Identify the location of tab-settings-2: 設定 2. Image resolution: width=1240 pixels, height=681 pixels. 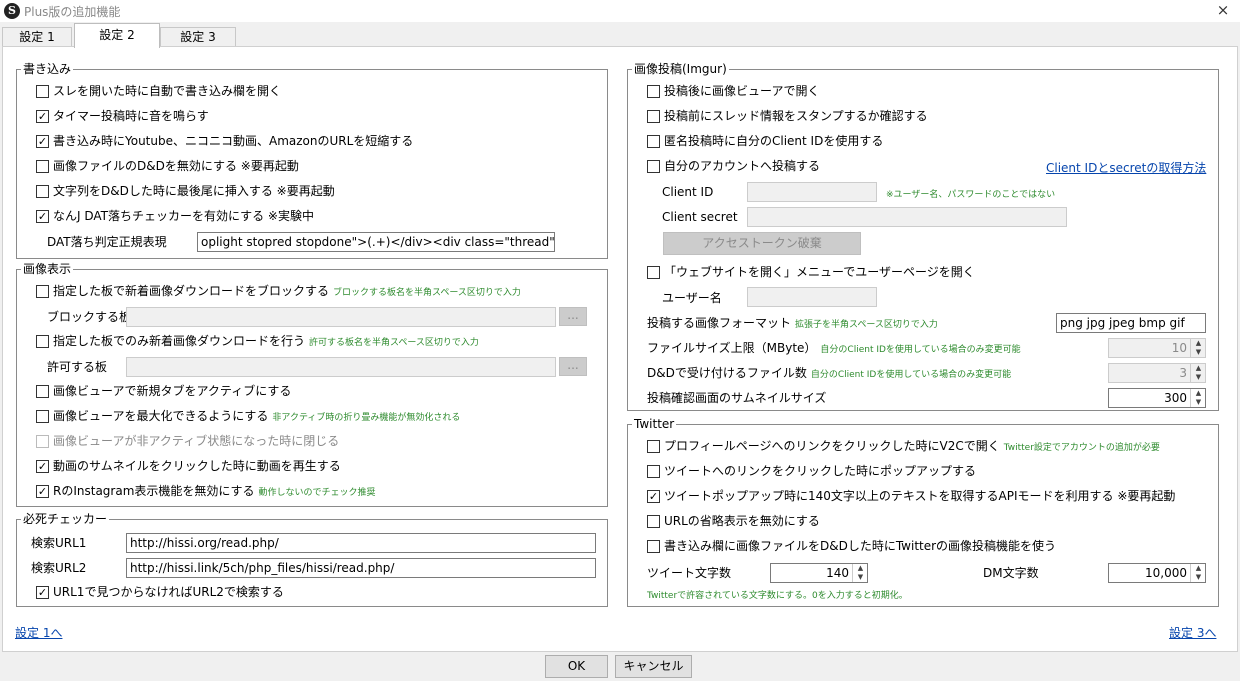
(117, 35).